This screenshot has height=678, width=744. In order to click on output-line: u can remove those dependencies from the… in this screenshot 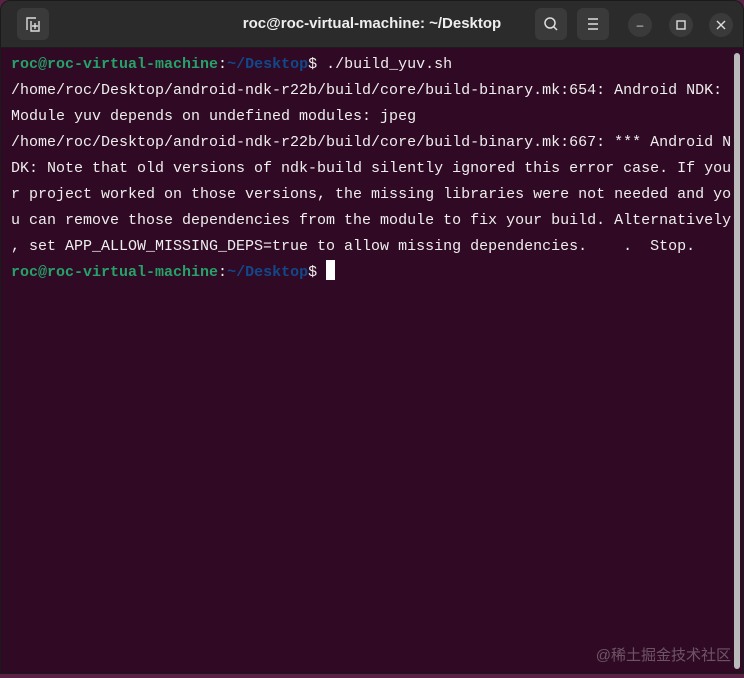, I will do `click(371, 220)`.